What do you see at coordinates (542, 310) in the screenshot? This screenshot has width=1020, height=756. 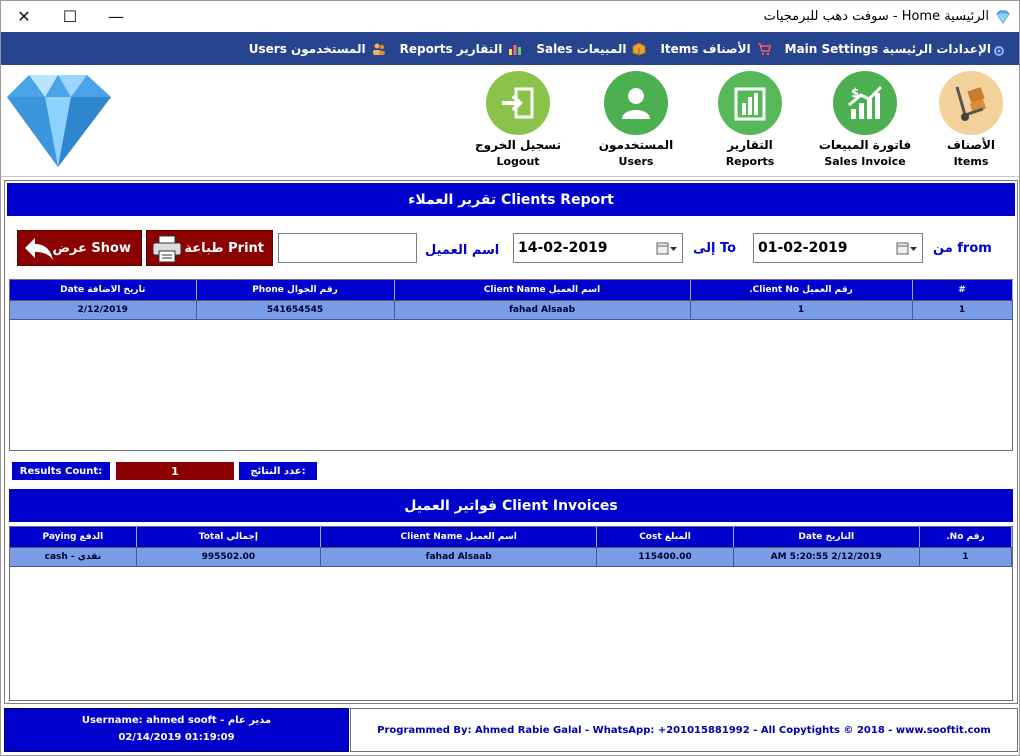 I see `cell-client-name: fahad Alsaab` at bounding box center [542, 310].